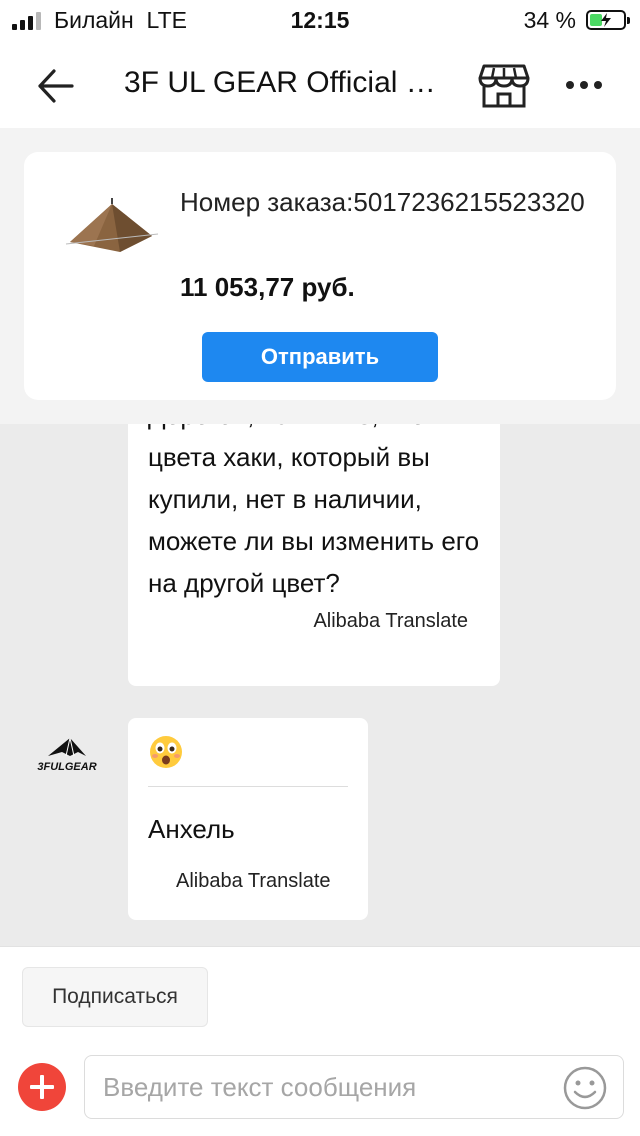 This screenshot has height=1136, width=640. I want to click on message-input-box, so click(354, 1087).